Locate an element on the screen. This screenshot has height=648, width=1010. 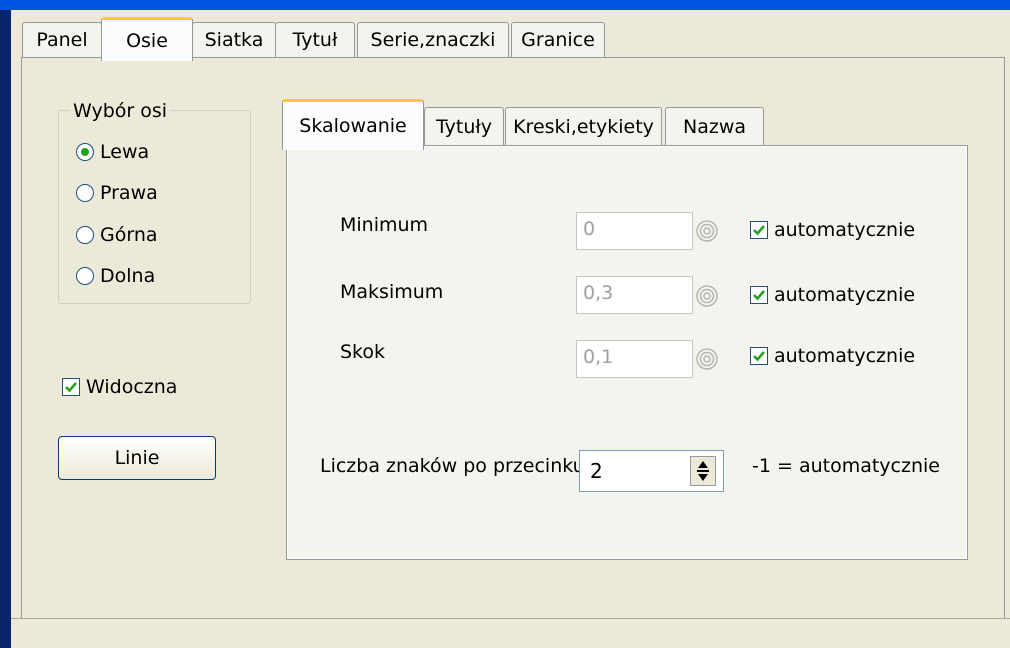
minimum-auto-checkbox: automatycznie is located at coordinates (832, 230).